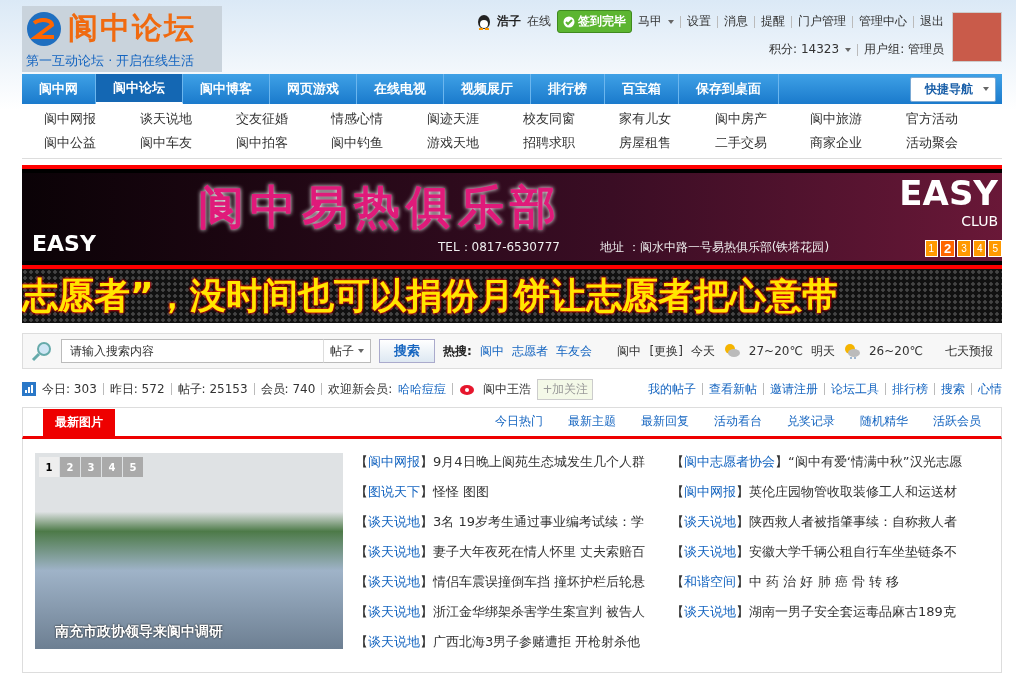  Describe the element at coordinates (736, 21) in the screenshot. I see `user-link: 消息` at that location.